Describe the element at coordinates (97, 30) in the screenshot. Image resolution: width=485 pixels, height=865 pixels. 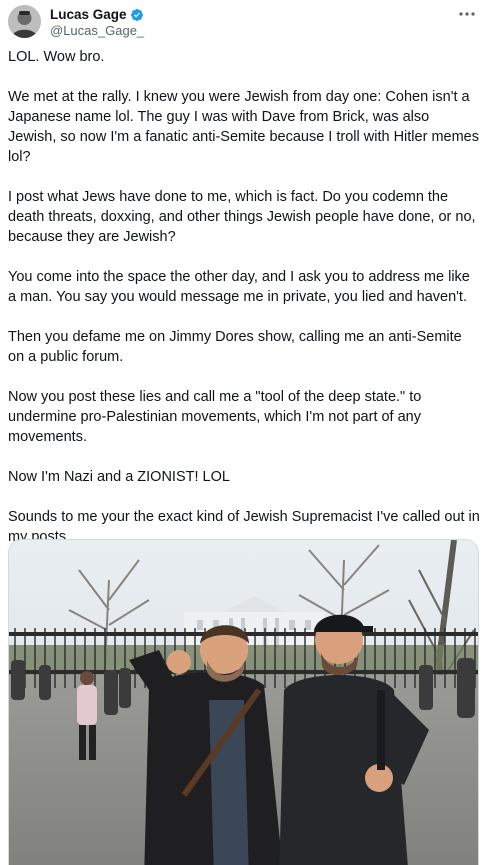
I see `author-handle: @Lucas_Gage_` at that location.